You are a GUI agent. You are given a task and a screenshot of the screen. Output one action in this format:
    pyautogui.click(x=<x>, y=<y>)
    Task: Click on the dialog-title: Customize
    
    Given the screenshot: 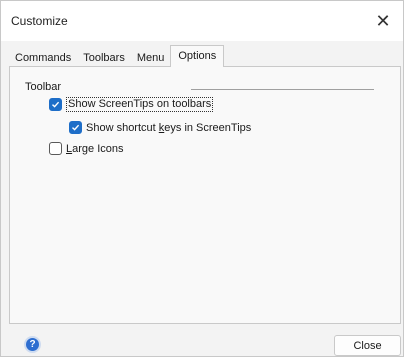 What is the action you would take?
    pyautogui.click(x=39, y=21)
    